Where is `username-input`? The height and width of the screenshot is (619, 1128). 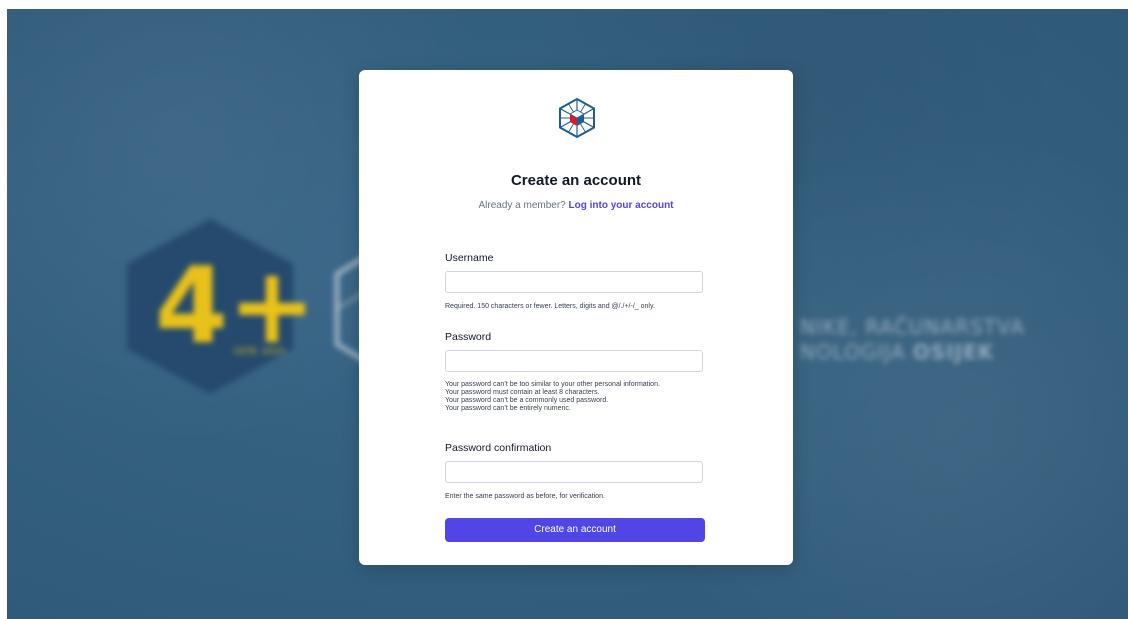
username-input is located at coordinates (574, 282).